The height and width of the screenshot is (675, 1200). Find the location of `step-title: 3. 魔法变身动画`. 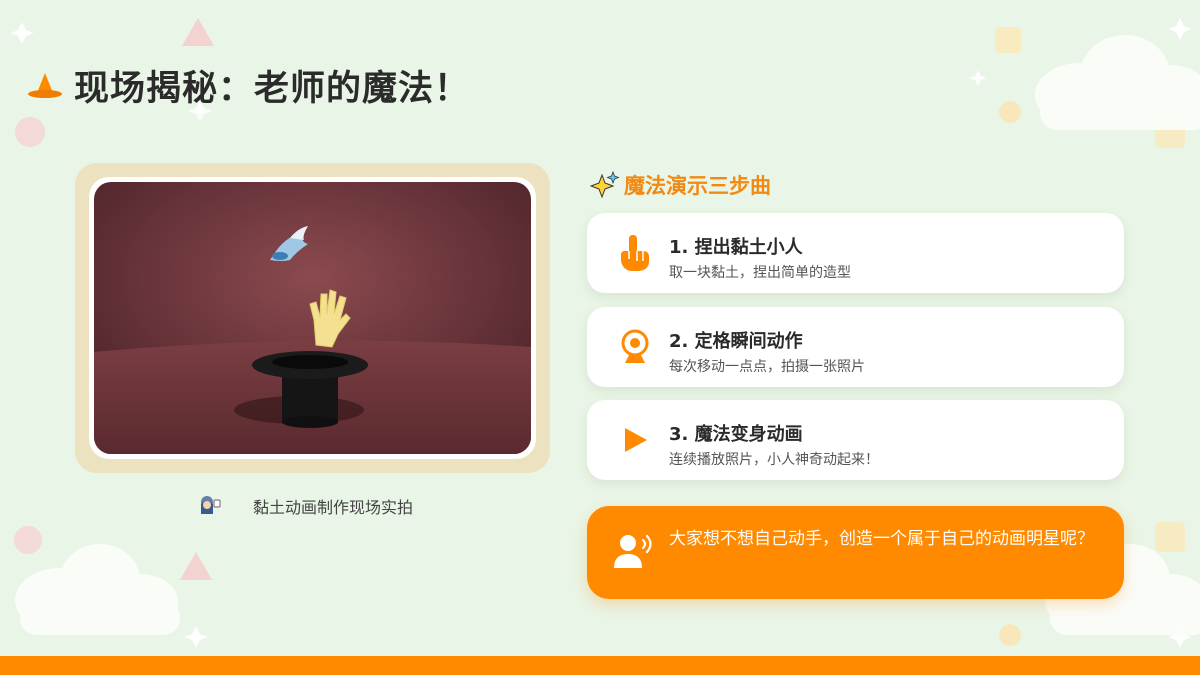

step-title: 3. 魔法变身动画 is located at coordinates (736, 434).